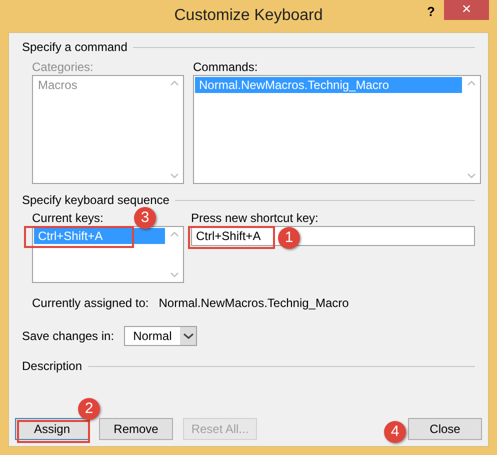  I want to click on window-title: Customize Keyboard, so click(248, 16).